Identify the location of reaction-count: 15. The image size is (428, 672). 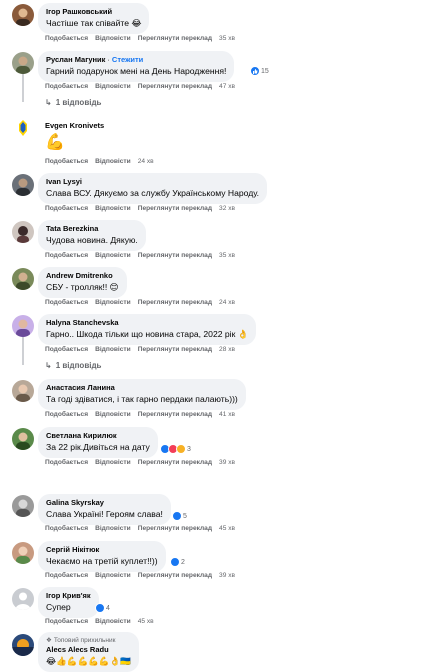
(259, 71).